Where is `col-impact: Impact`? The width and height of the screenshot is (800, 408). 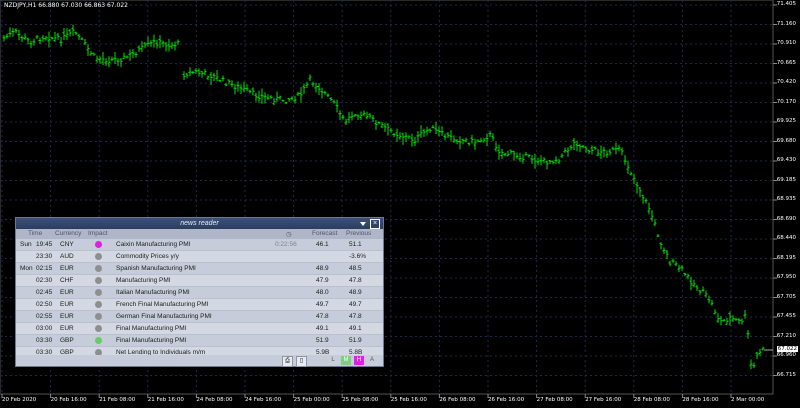
col-impact: Impact is located at coordinates (98, 233).